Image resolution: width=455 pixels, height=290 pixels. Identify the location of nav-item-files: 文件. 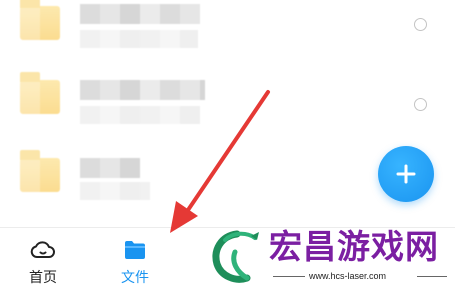
(135, 261).